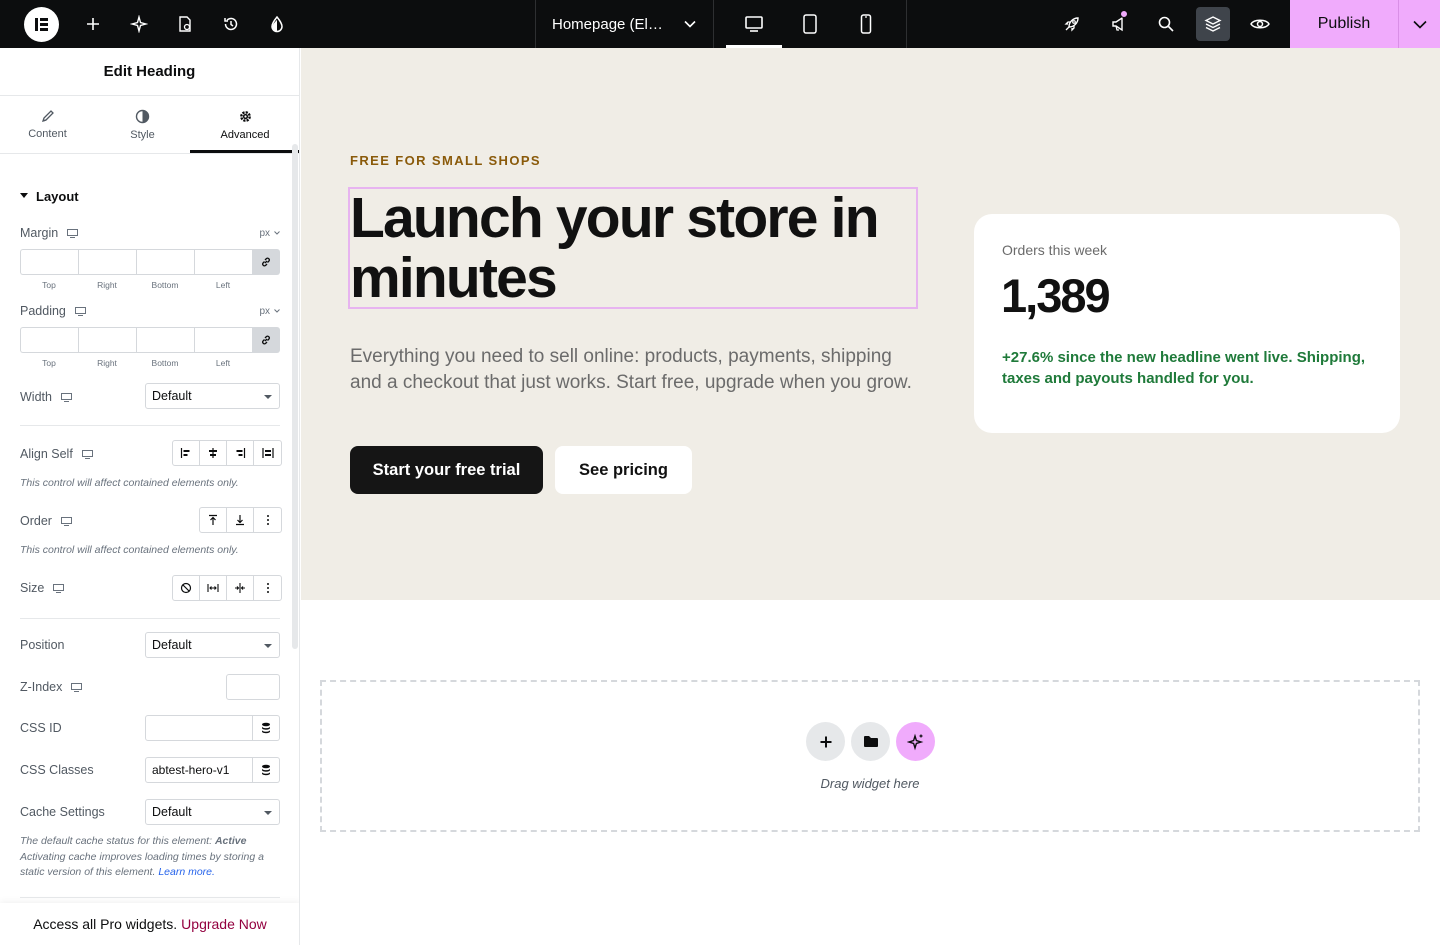  I want to click on order-end-icon, so click(240, 520).